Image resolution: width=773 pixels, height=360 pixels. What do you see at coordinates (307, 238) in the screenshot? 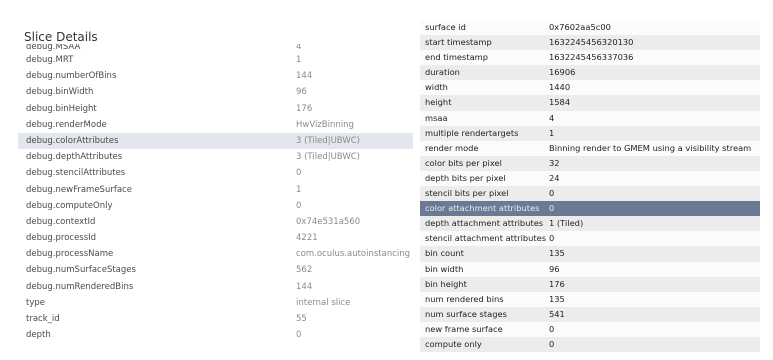
I see `detail-value: 4221` at bounding box center [307, 238].